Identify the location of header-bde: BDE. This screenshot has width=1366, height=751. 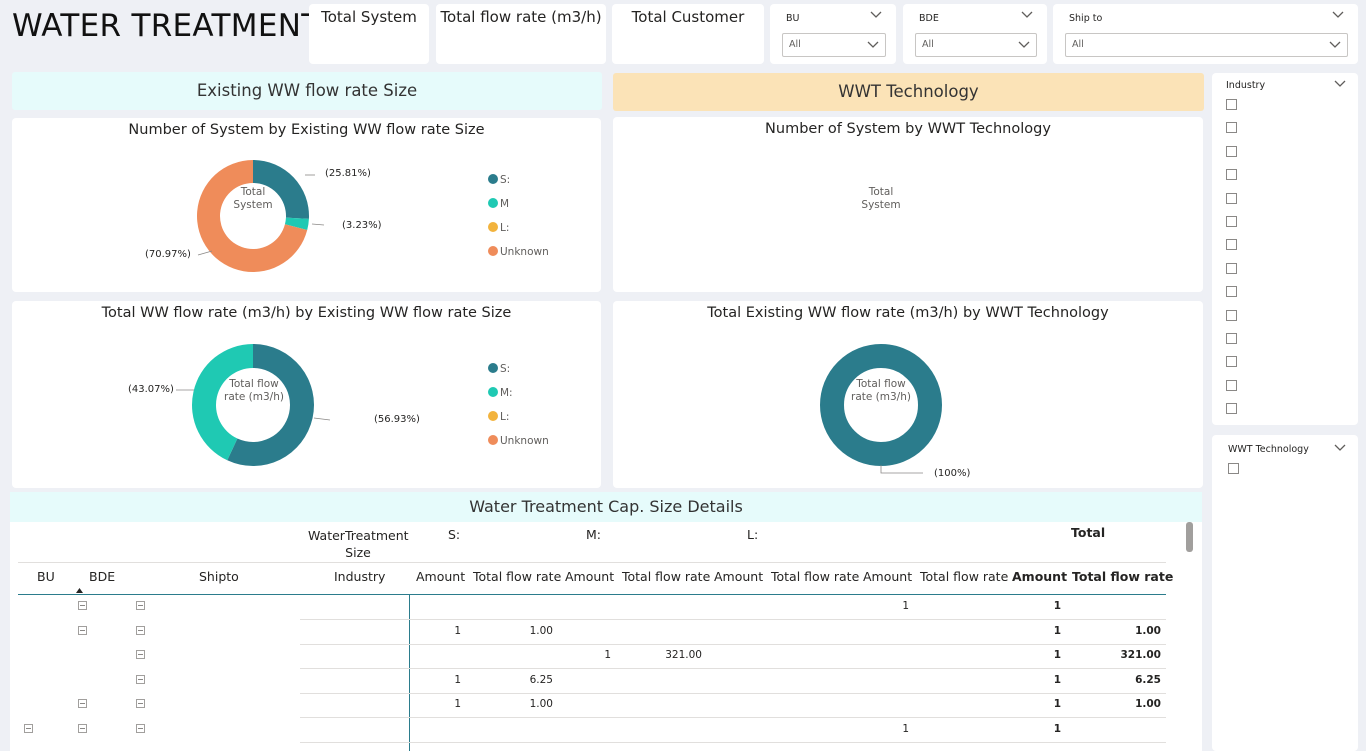
(102, 576).